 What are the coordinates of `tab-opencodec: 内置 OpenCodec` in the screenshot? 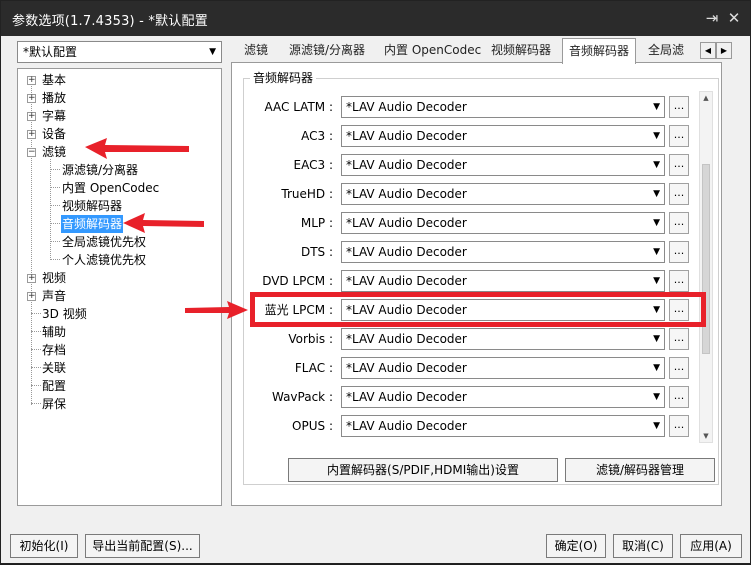 It's located at (432, 51).